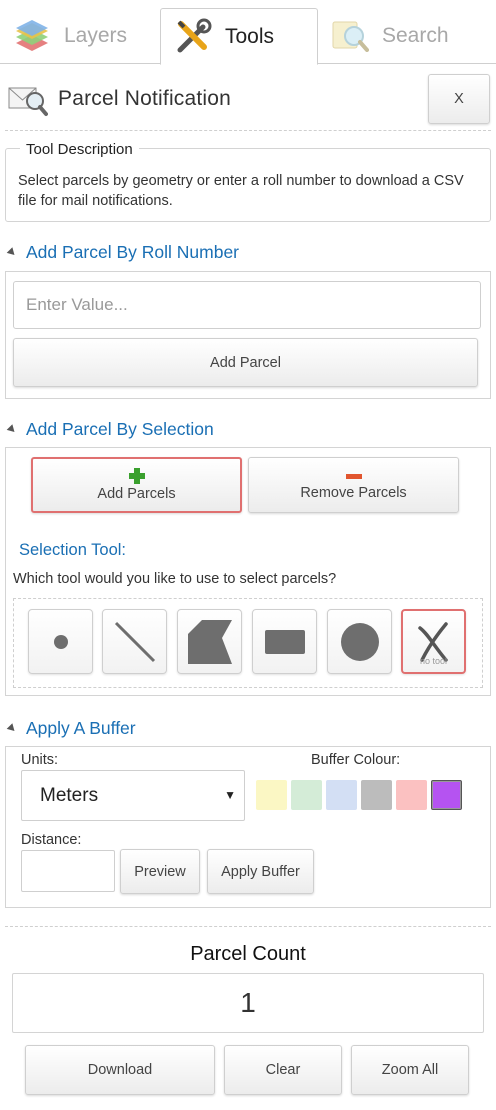  What do you see at coordinates (376, 795) in the screenshot?
I see `colour-swatch-grey` at bounding box center [376, 795].